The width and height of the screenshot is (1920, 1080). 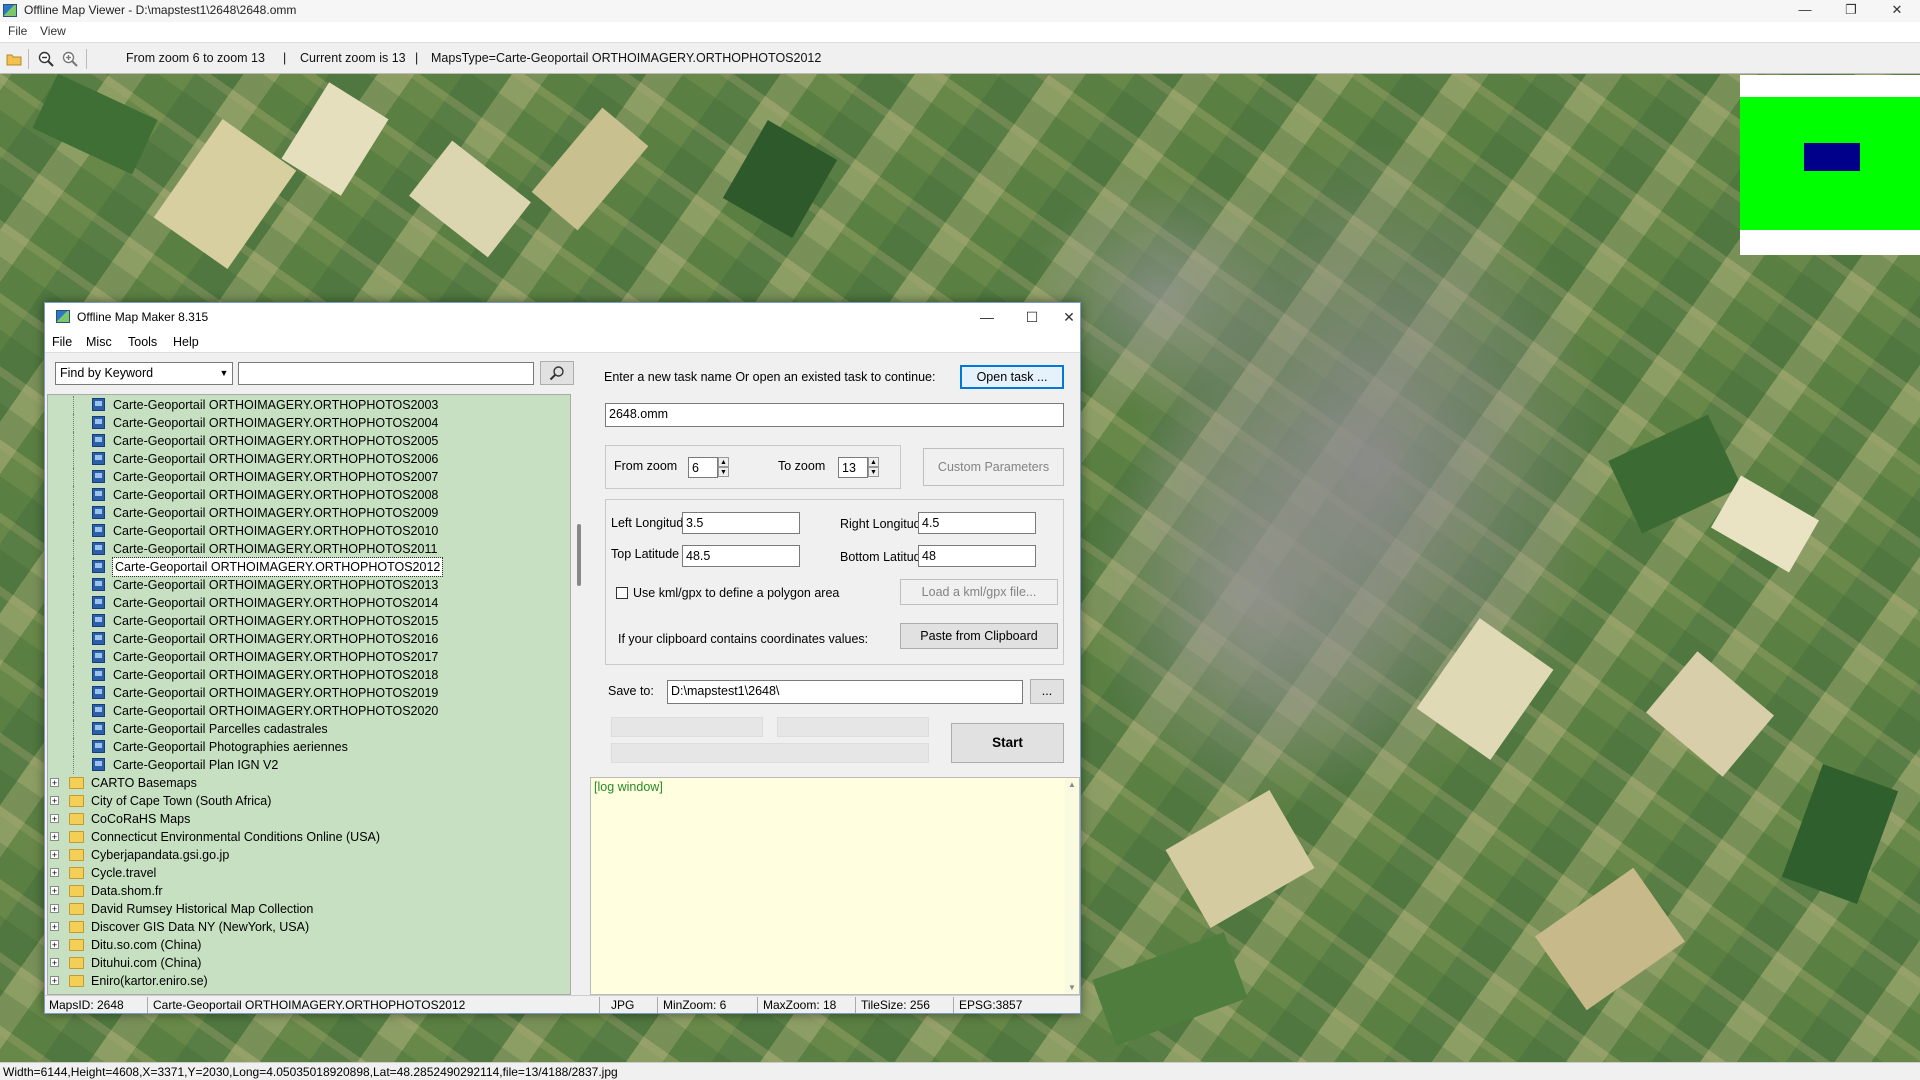 I want to click on progress-bar, so click(x=687, y=727).